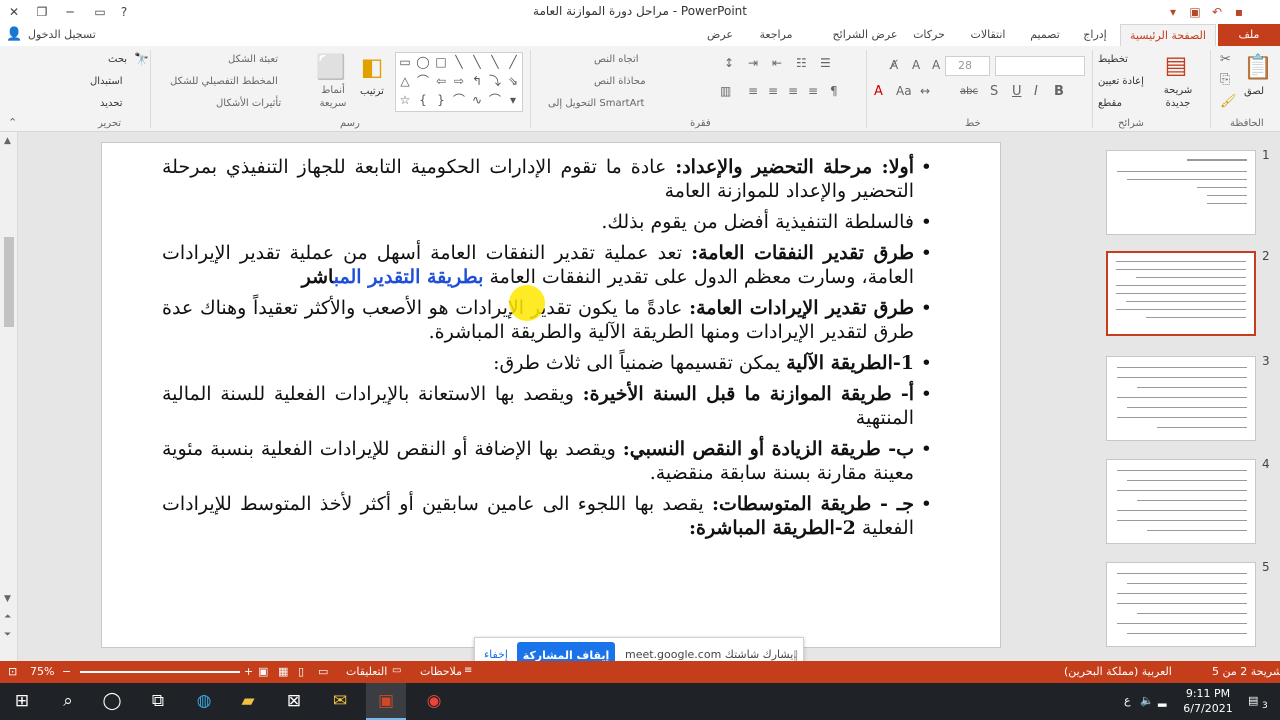 The width and height of the screenshot is (1280, 720). What do you see at coordinates (988, 35) in the screenshot?
I see `tab-transitions: انتقالات` at bounding box center [988, 35].